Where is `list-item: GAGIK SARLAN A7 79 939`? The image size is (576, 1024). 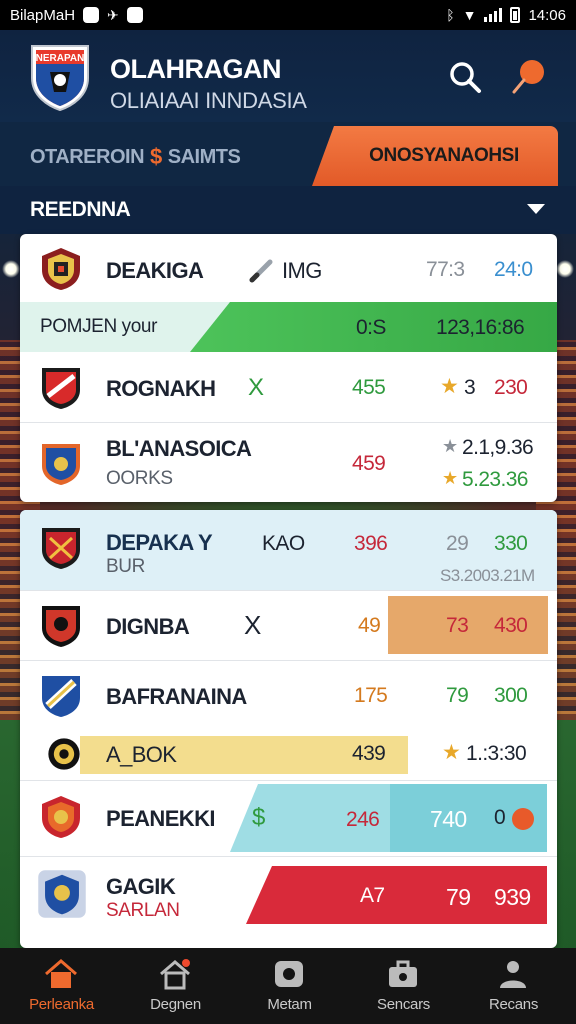
list-item: GAGIK SARLAN A7 79 939 is located at coordinates (288, 902).